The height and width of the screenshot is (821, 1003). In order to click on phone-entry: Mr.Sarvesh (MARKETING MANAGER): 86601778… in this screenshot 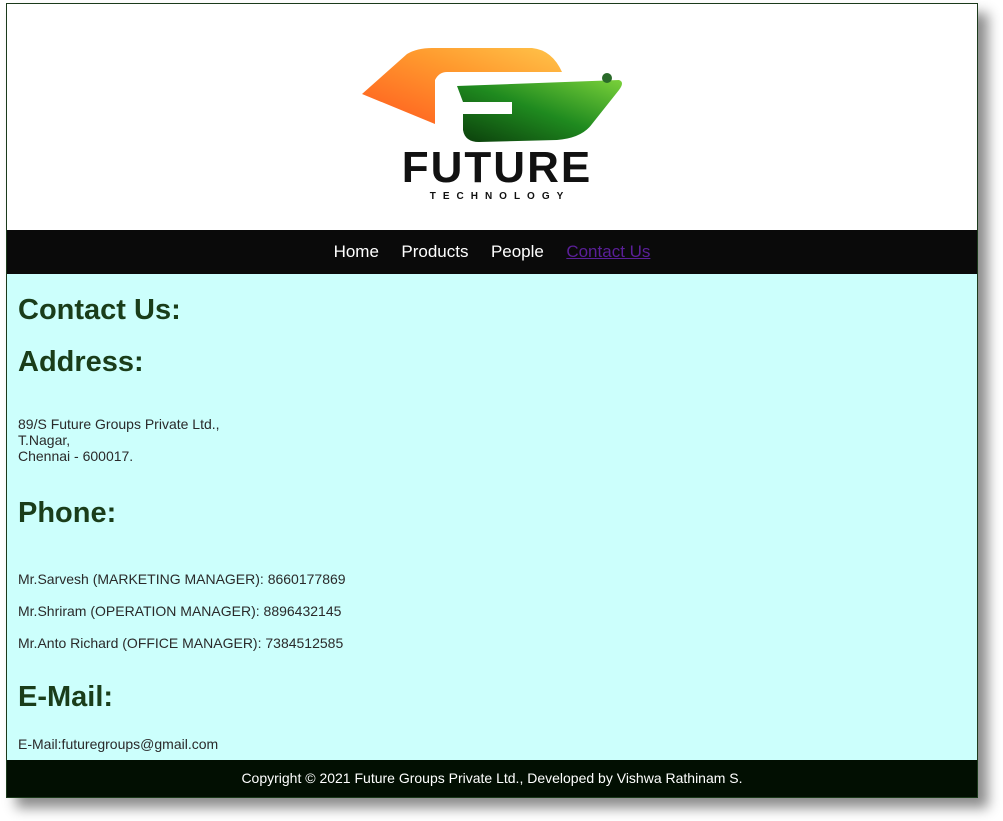, I will do `click(182, 579)`.